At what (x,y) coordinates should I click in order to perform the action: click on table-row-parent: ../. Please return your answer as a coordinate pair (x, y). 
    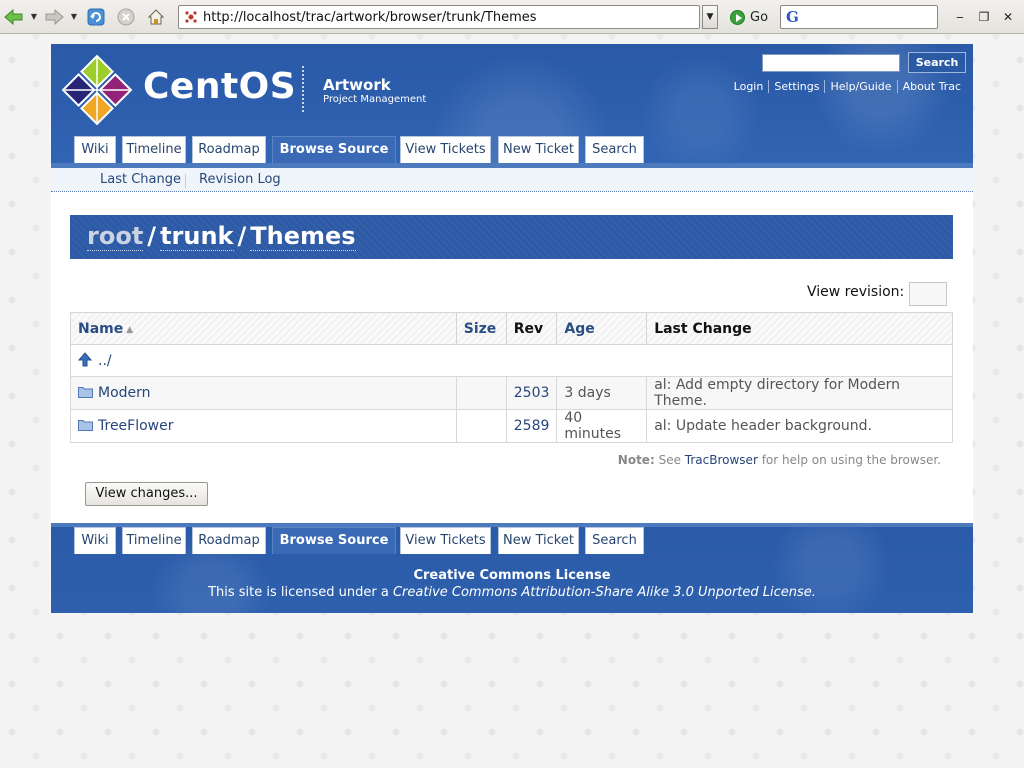
    Looking at the image, I should click on (511, 360).